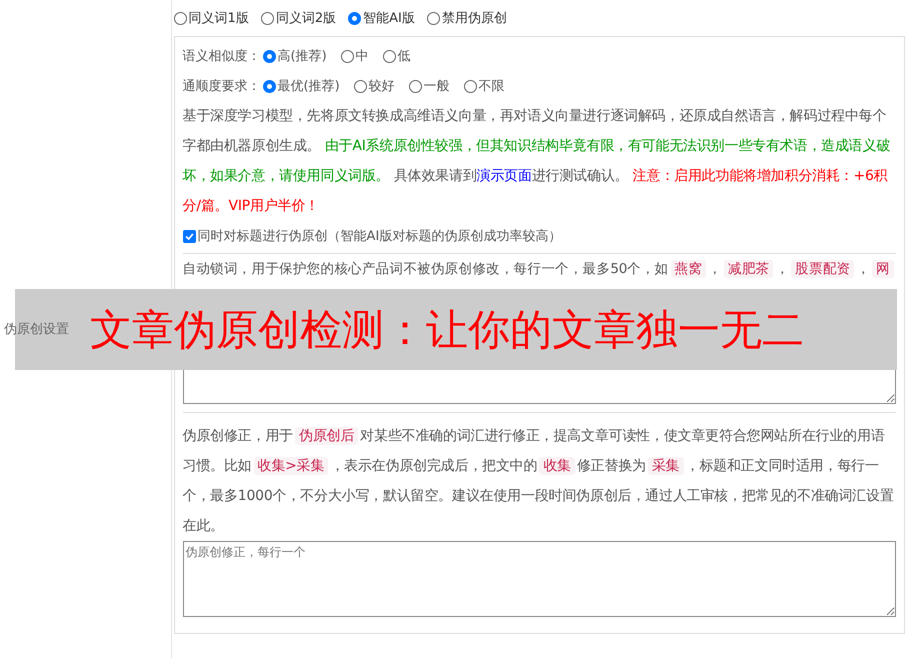  Describe the element at coordinates (537, 161) in the screenshot. I see `description-text: 基于深度学习模型，先将原文转换成高维语义向量，再对语义向量进行逐词解码，还原成自然语言，解码过程中每个字都由机器原创生成。 由于AI系统原创性较强，但其知识结构毕竟有限，有可能无法识别一些专有术语，造成语义破坏，如果介意，请使用同义词版。 具体效果请到演示页面进行测试确认。 注意：启用此功能将增加积分消耗：+6积分/篇。VIP用户半价！` at that location.